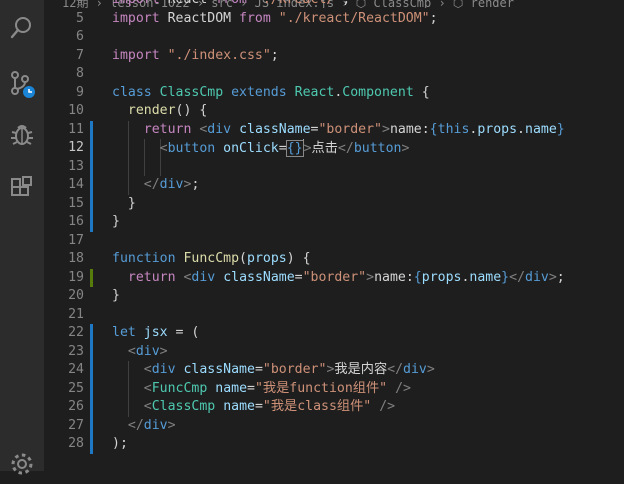 Image resolution: width=624 pixels, height=484 pixels. What do you see at coordinates (120, 443) in the screenshot?
I see `code-token: );` at bounding box center [120, 443].